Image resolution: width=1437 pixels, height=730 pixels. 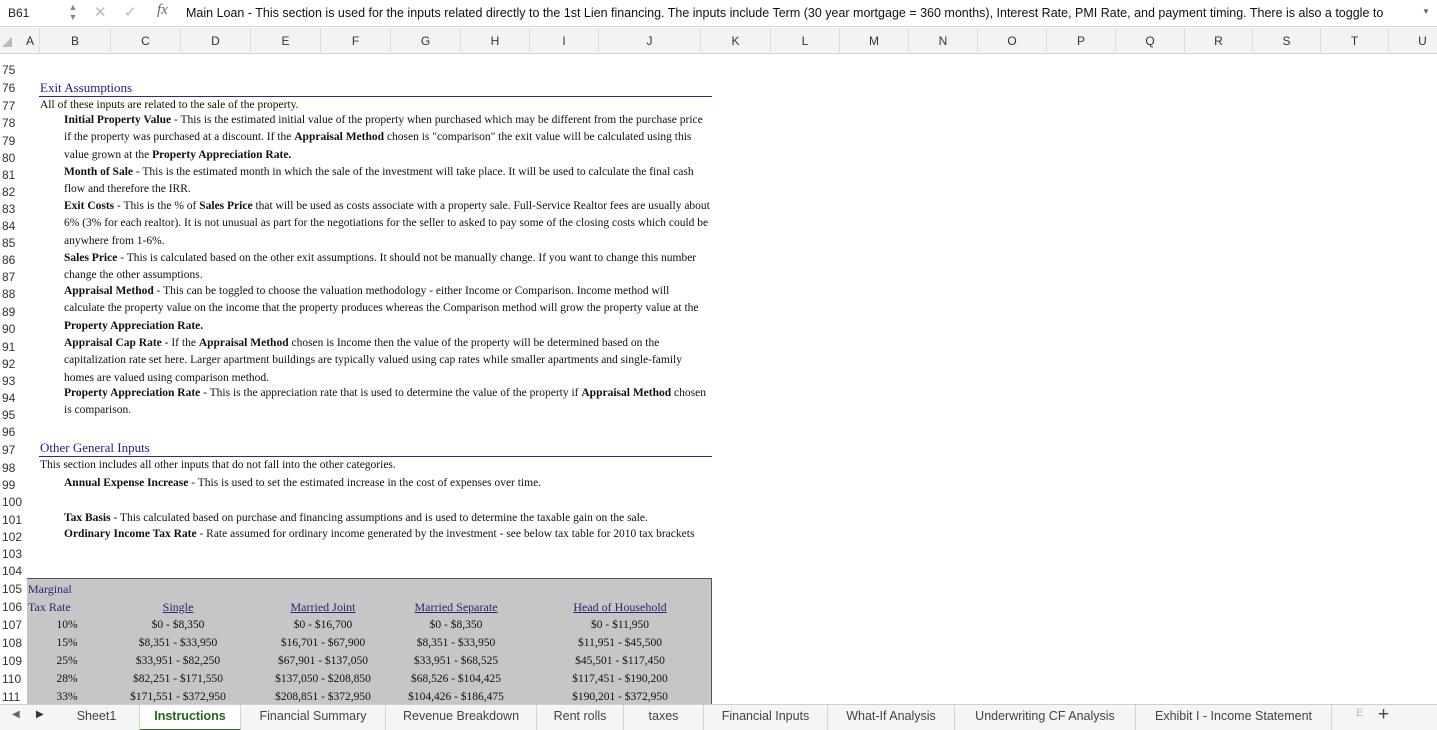 I want to click on row-header: 96, so click(x=14, y=432).